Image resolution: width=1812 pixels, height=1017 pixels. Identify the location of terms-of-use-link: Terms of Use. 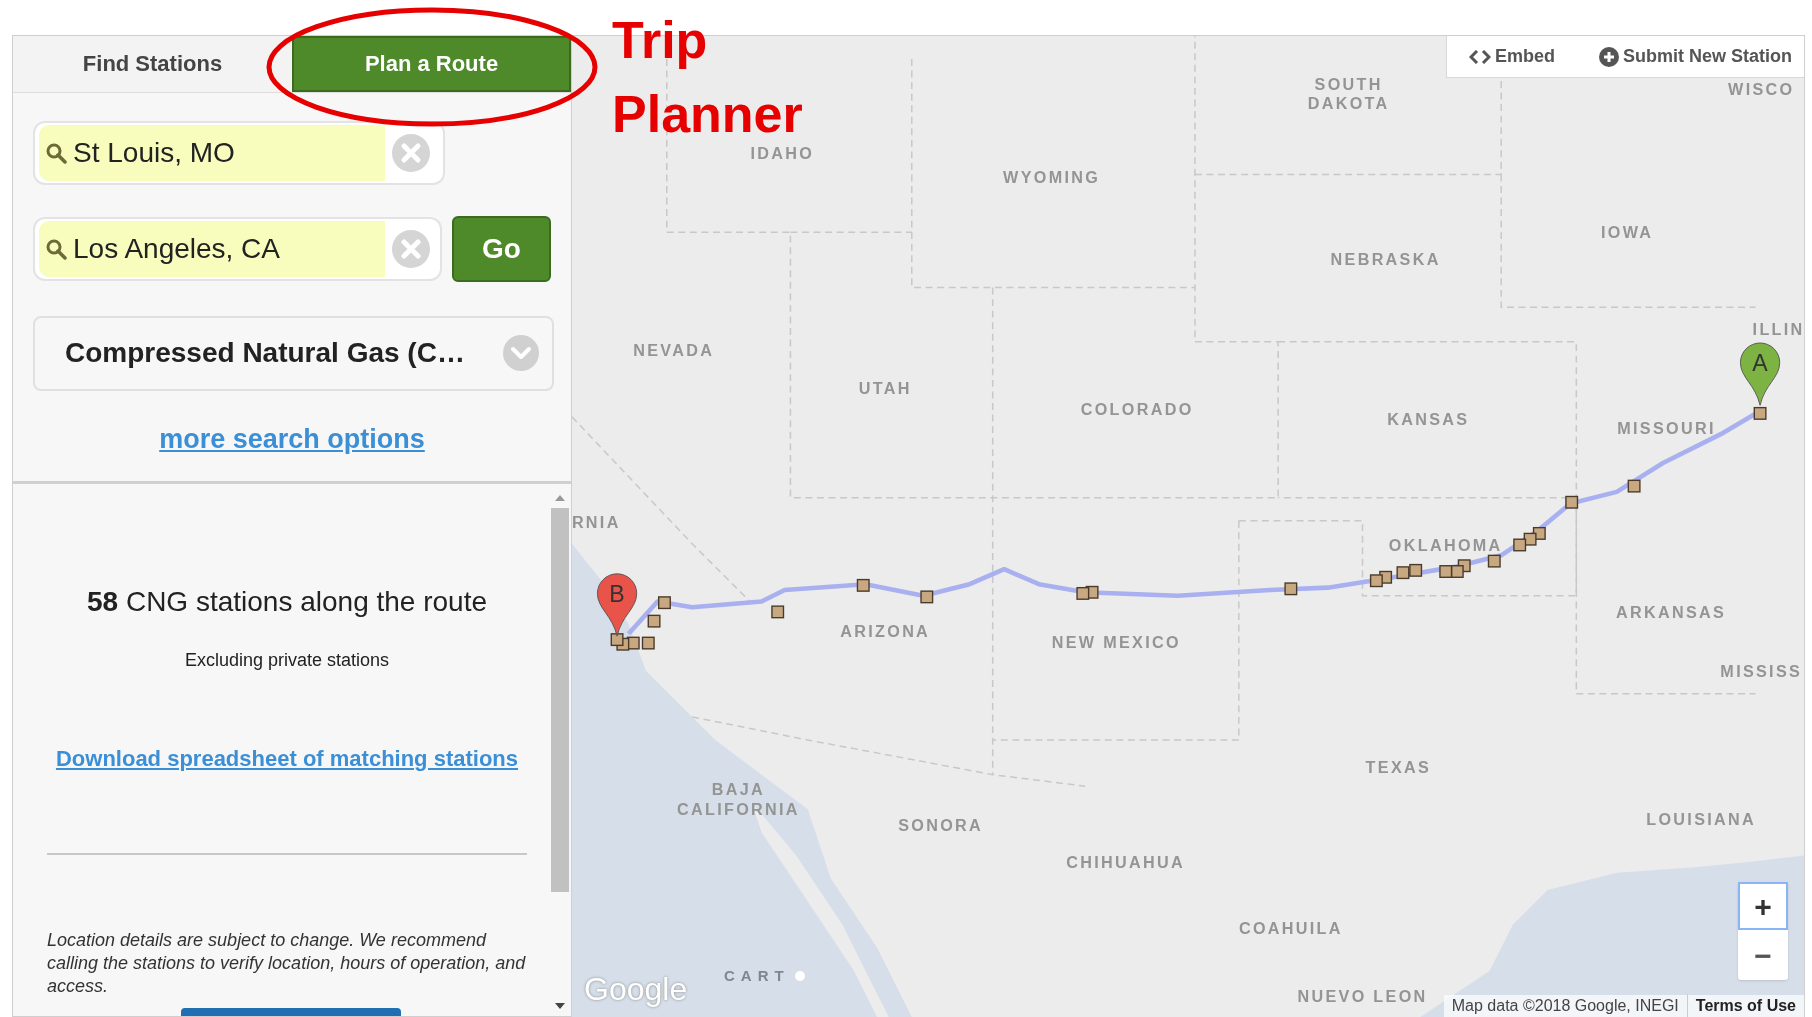
(1745, 1005).